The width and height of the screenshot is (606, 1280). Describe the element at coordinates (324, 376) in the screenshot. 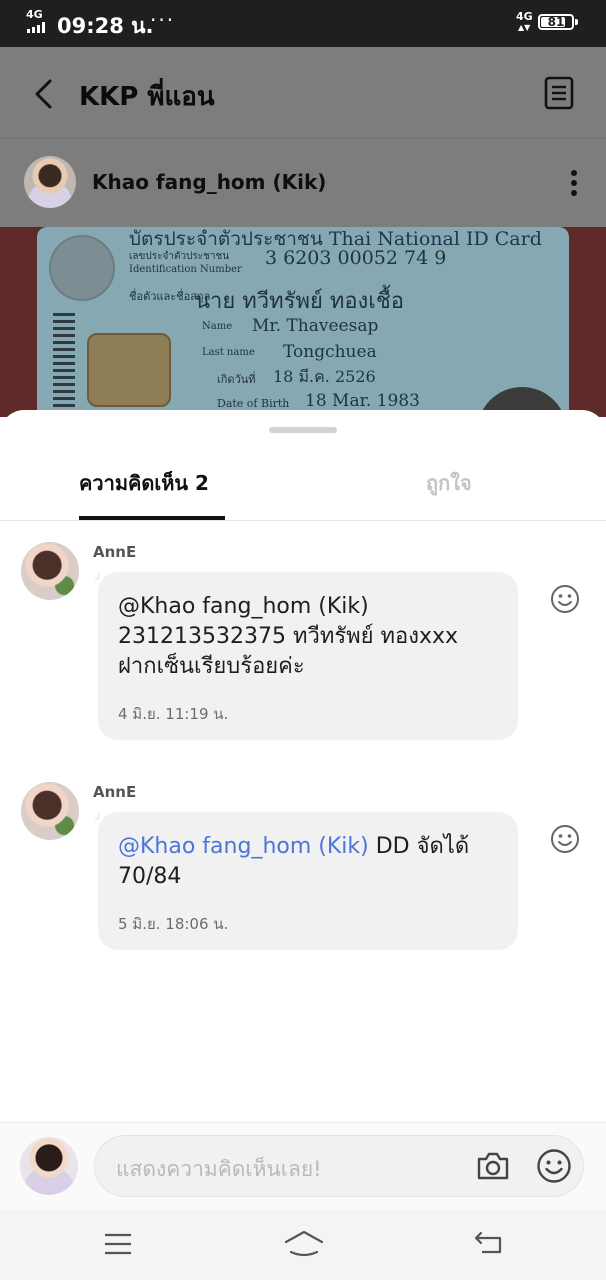

I see `card-birth-value-th: 18 มี.ค. 2526` at that location.